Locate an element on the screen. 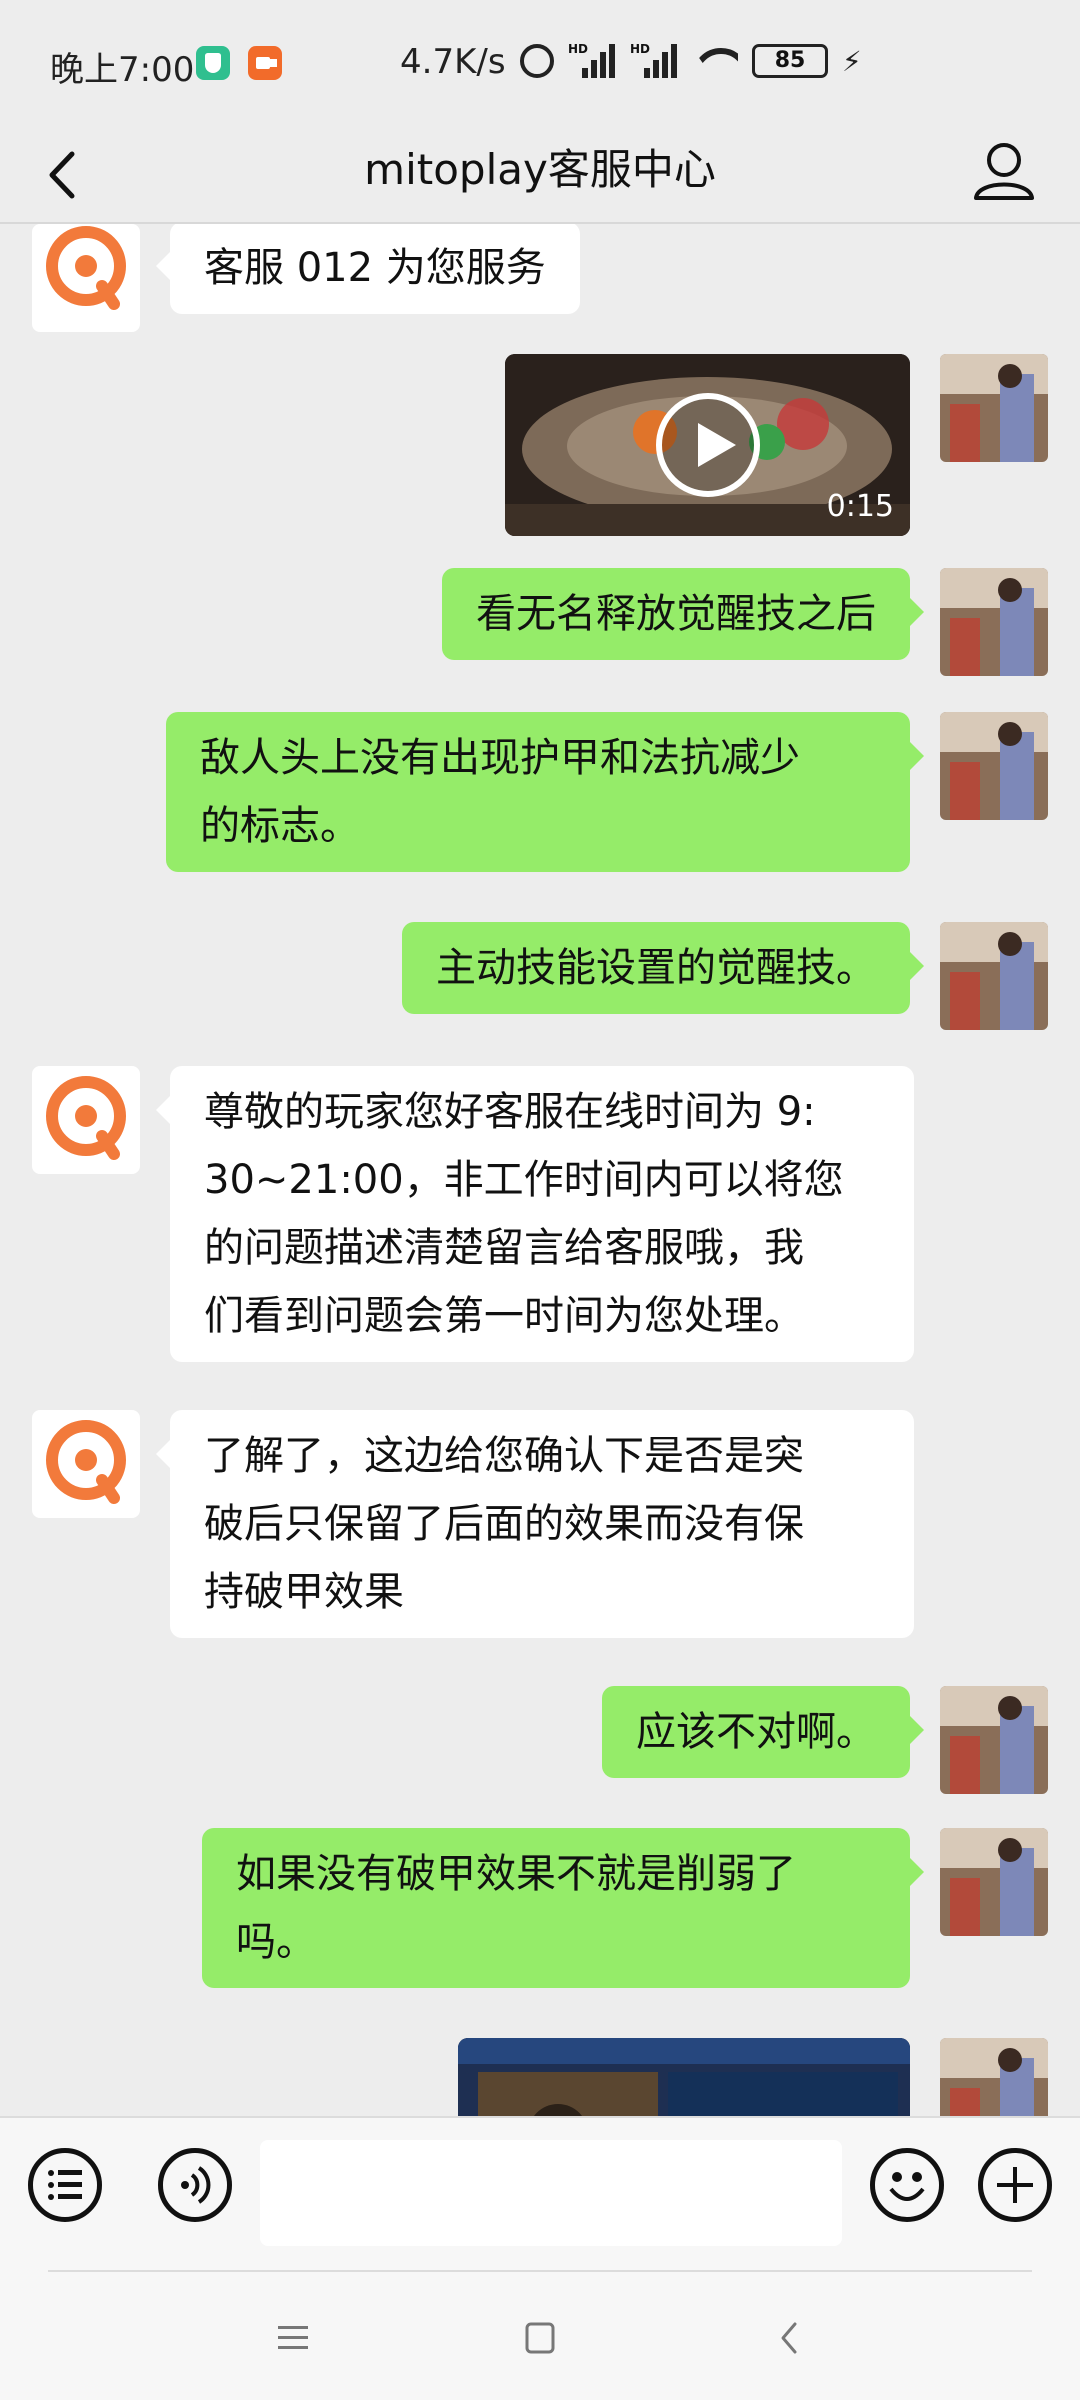 Image resolution: width=1080 pixels, height=2400 pixels. message-text: 看无名释放觉醒技之后 is located at coordinates (676, 614).